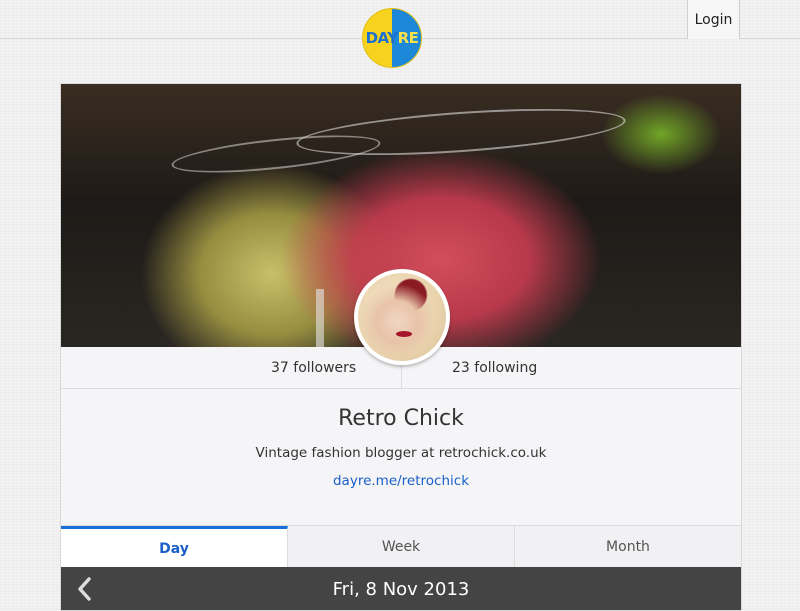  I want to click on tab-month: Month, so click(628, 547).